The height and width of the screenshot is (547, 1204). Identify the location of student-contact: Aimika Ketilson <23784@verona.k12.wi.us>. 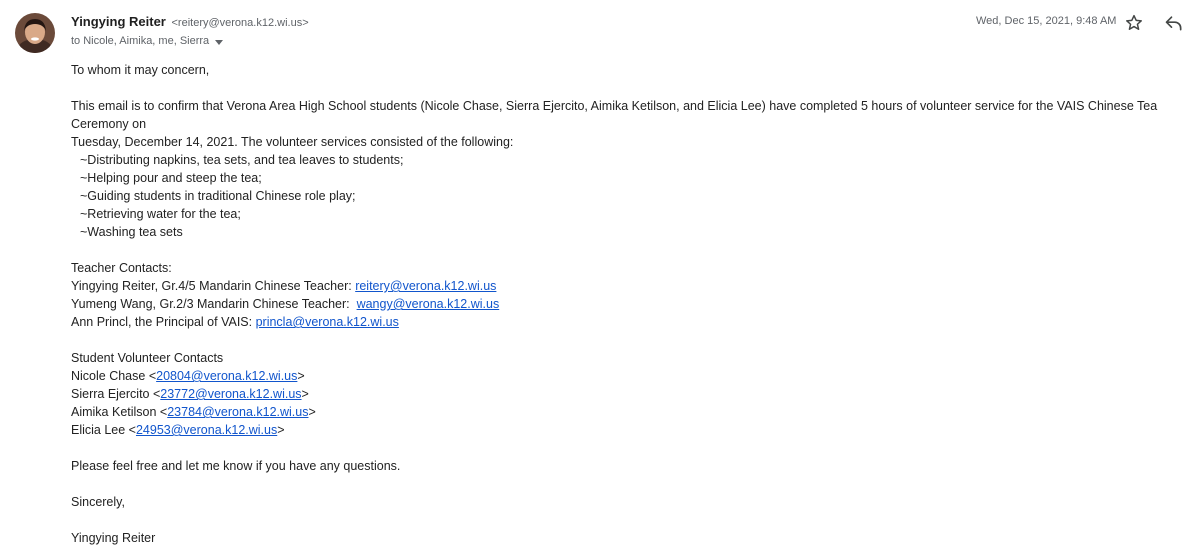
(633, 412).